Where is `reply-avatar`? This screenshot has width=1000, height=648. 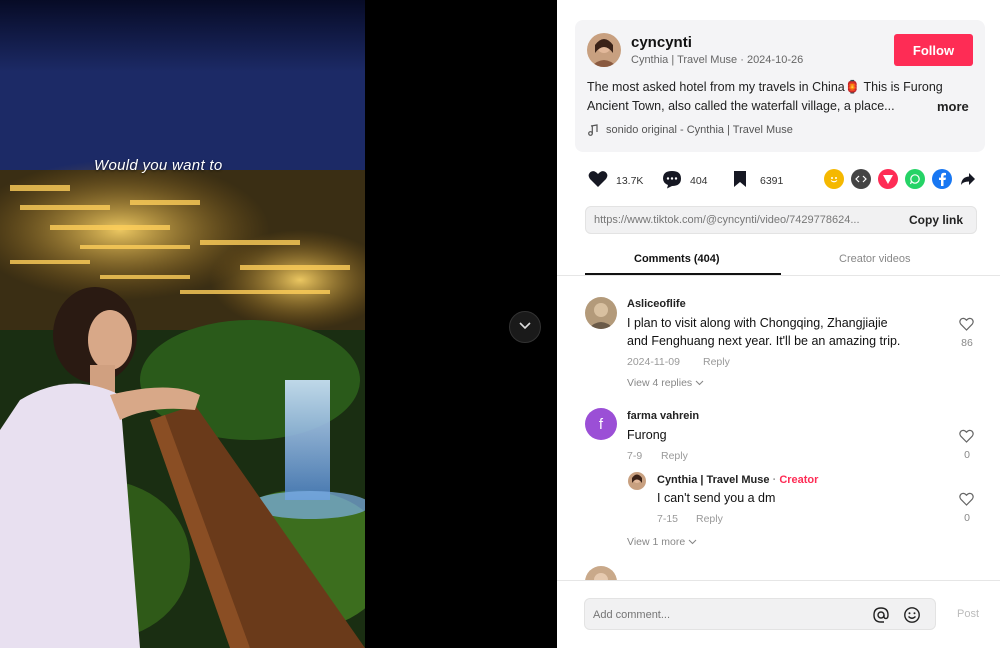 reply-avatar is located at coordinates (637, 481).